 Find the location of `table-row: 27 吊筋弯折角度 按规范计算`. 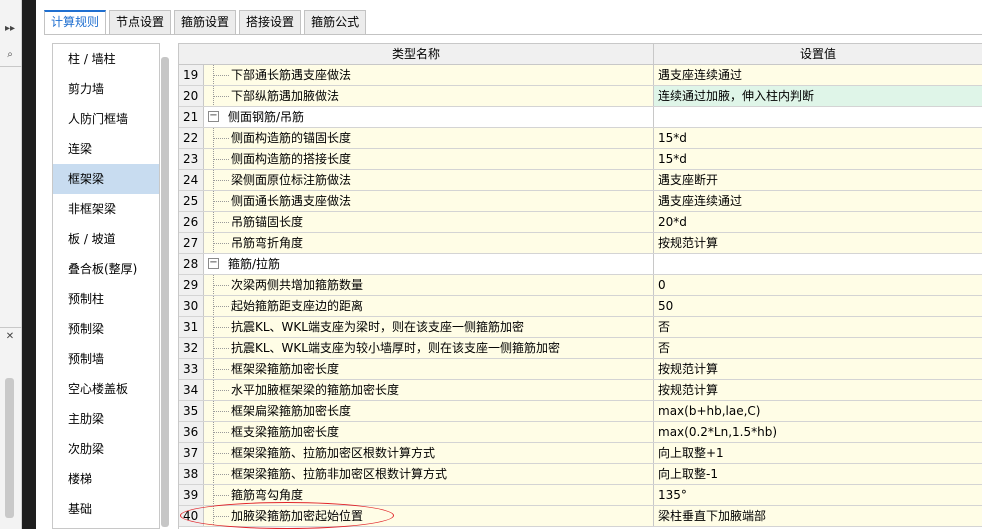

table-row: 27 吊筋弯折角度 按规范计算 is located at coordinates (580, 243).